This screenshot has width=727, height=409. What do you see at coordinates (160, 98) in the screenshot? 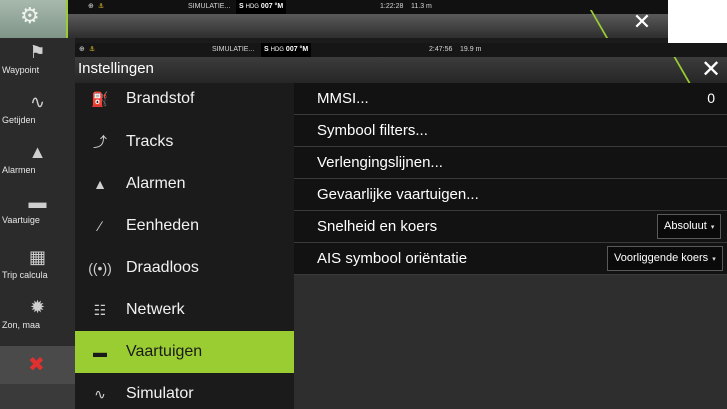
I see `menu-item-label: Brandstof` at bounding box center [160, 98].